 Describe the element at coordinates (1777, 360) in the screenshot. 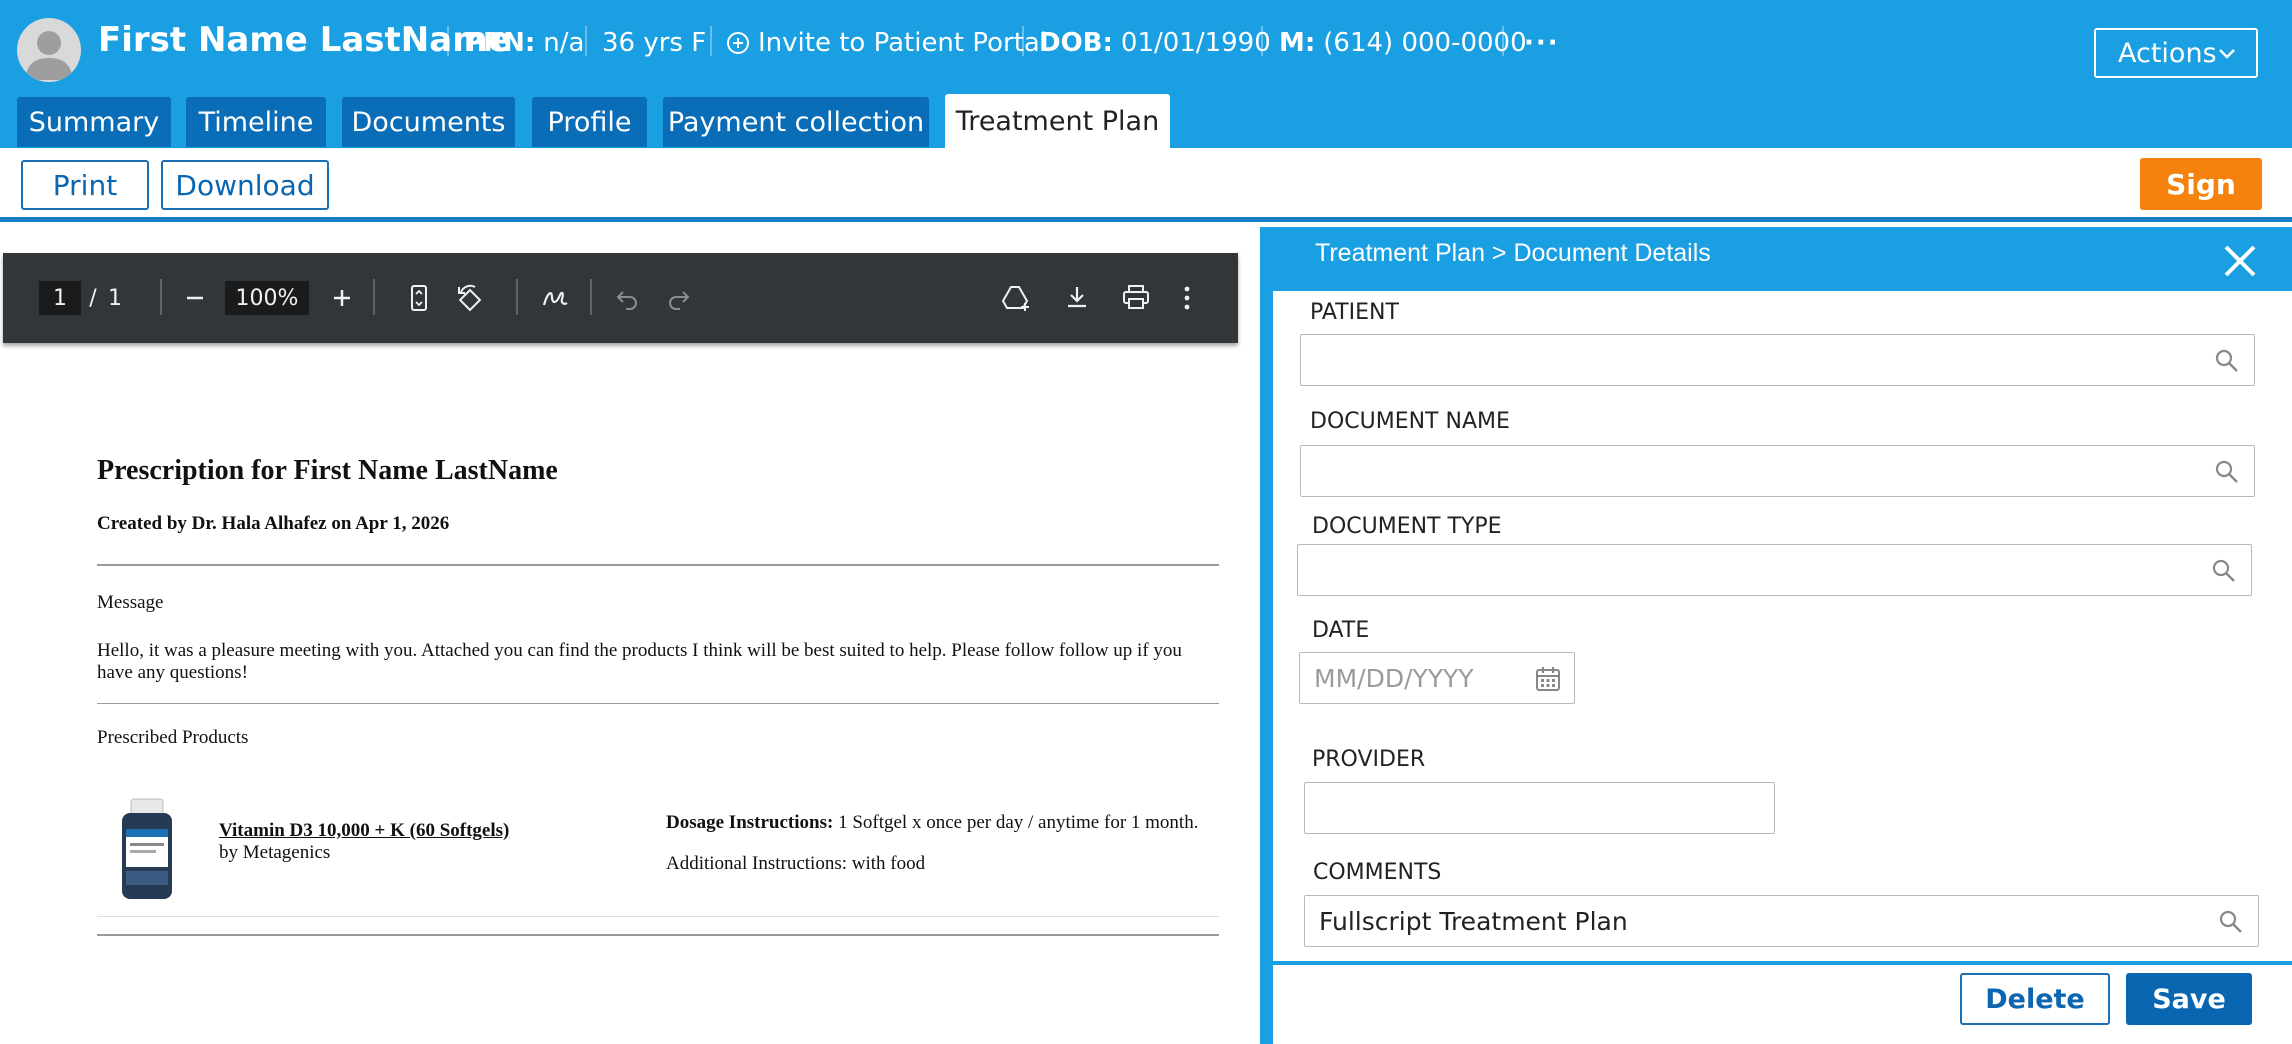

I see `patient-search-input` at that location.